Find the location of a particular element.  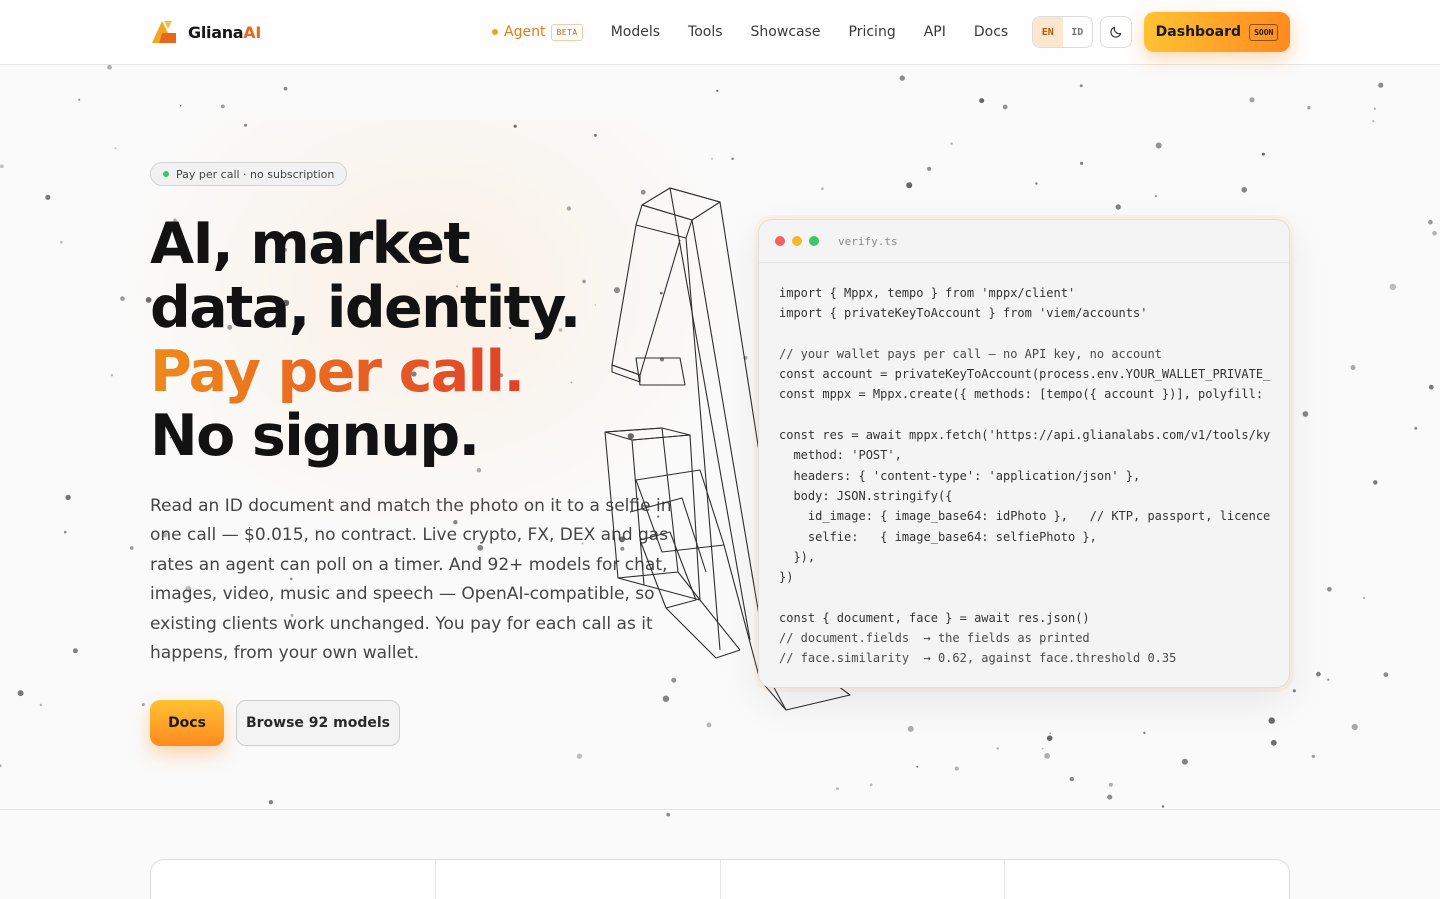

headline-part-1: AI, market data, identity. is located at coordinates (365, 276).